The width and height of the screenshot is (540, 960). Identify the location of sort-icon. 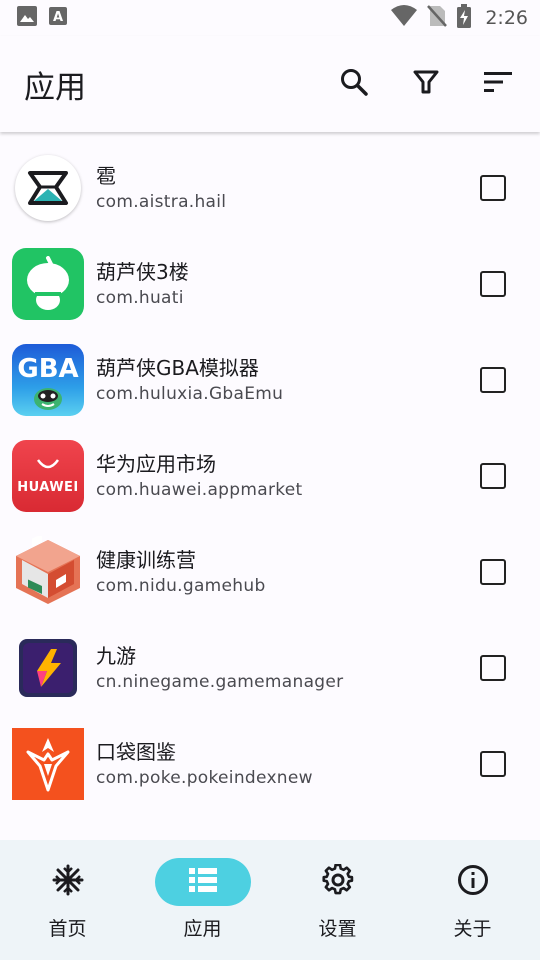
(498, 84).